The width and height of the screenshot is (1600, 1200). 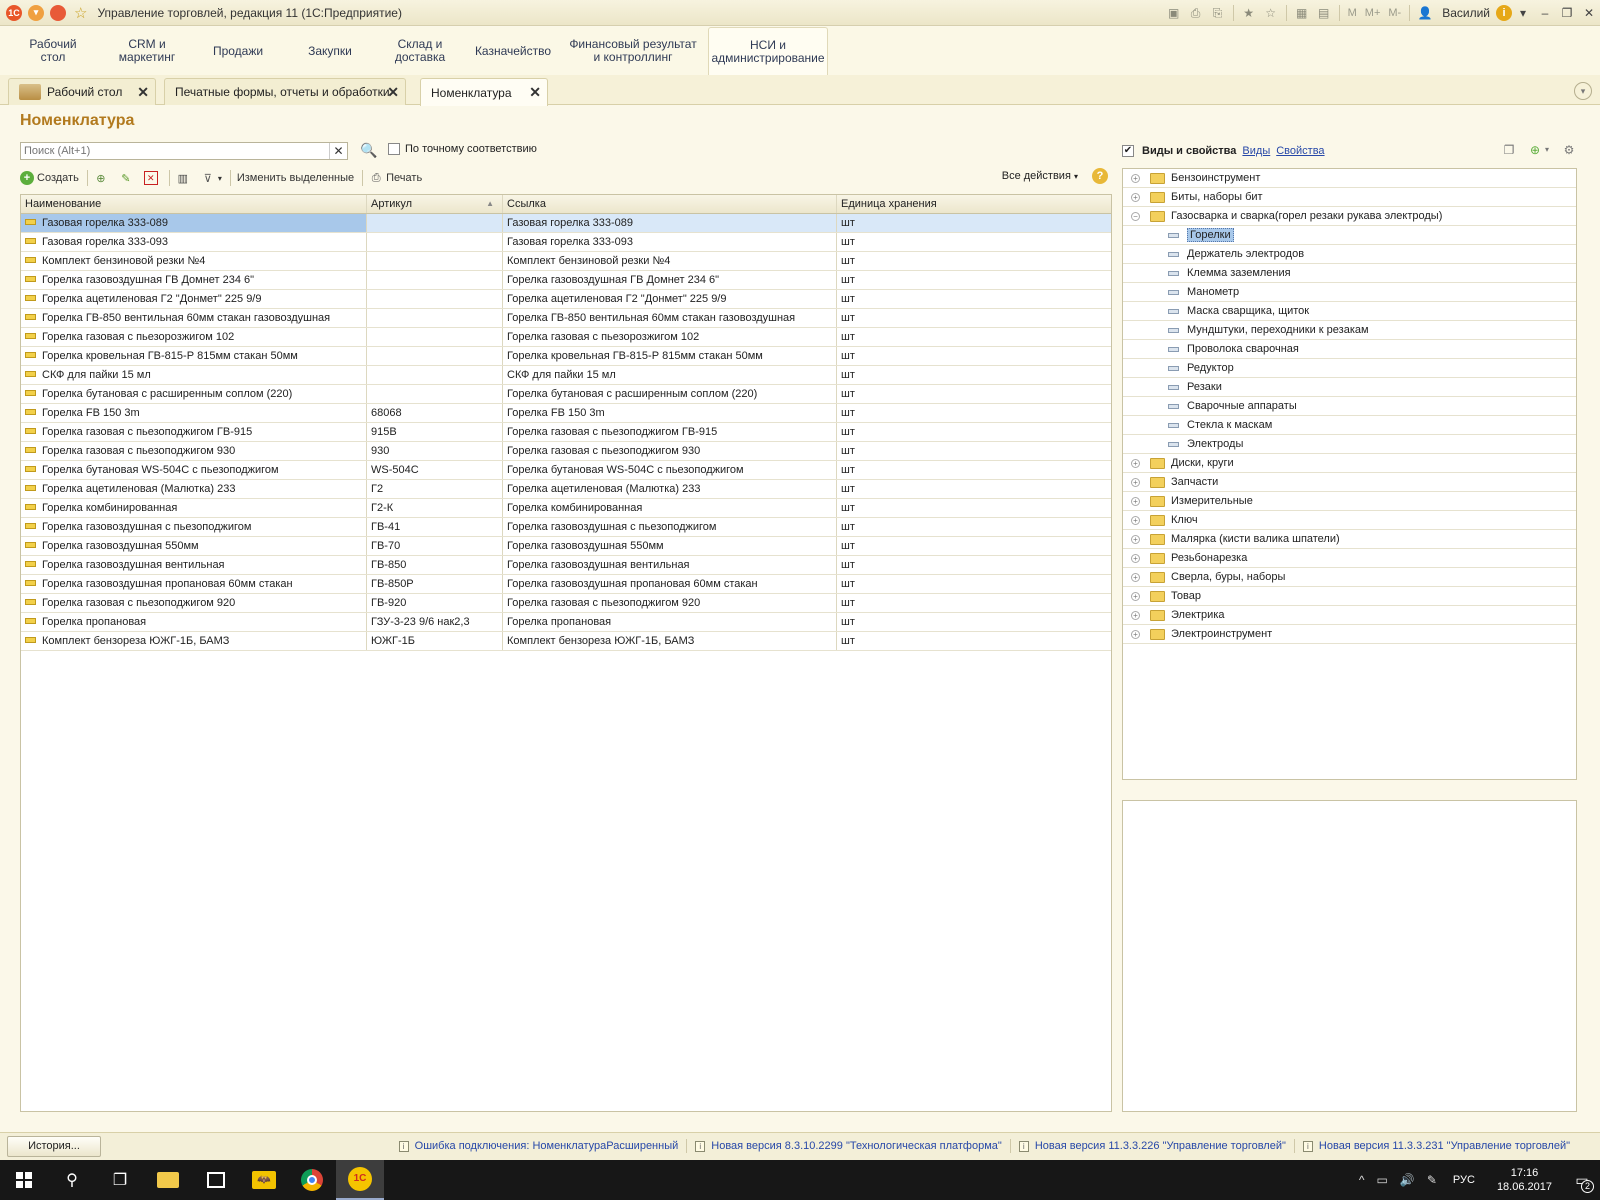 I want to click on cell-article: ЮЖГ-1Б, so click(x=435, y=641).